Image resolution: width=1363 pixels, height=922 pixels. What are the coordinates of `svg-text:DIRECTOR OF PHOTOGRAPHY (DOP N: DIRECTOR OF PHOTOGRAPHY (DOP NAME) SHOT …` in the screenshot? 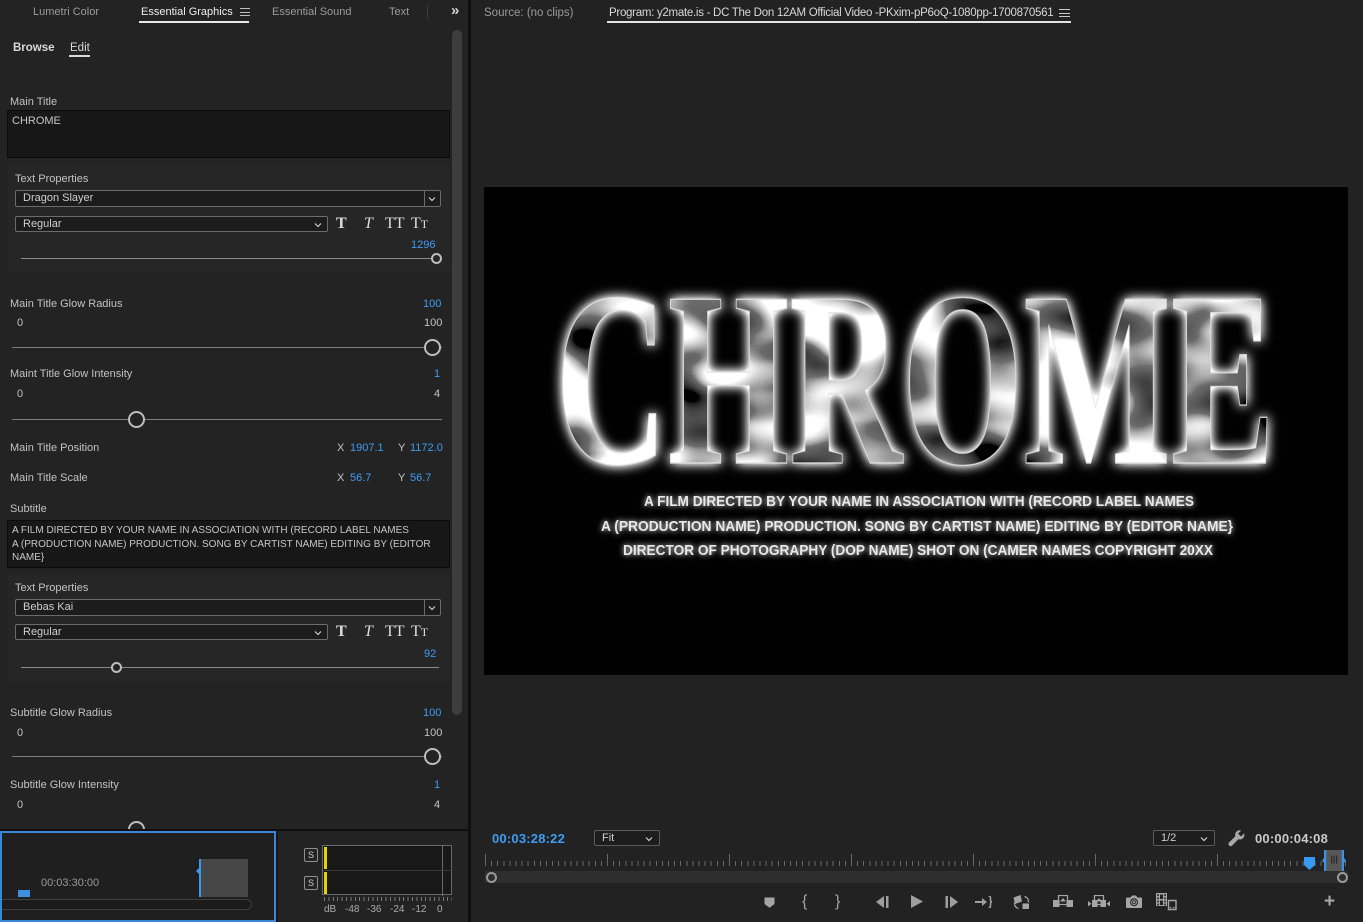 It's located at (918, 550).